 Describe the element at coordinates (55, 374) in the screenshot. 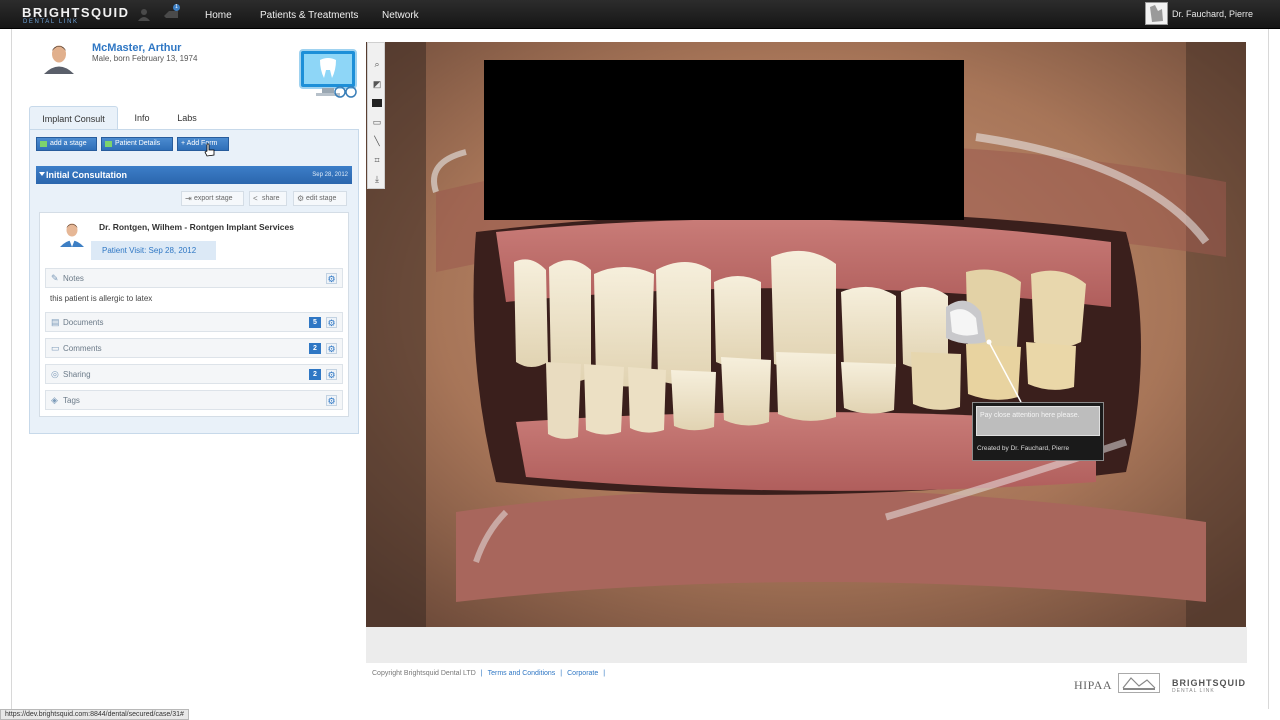

I see `sharing-icon: ◎` at that location.